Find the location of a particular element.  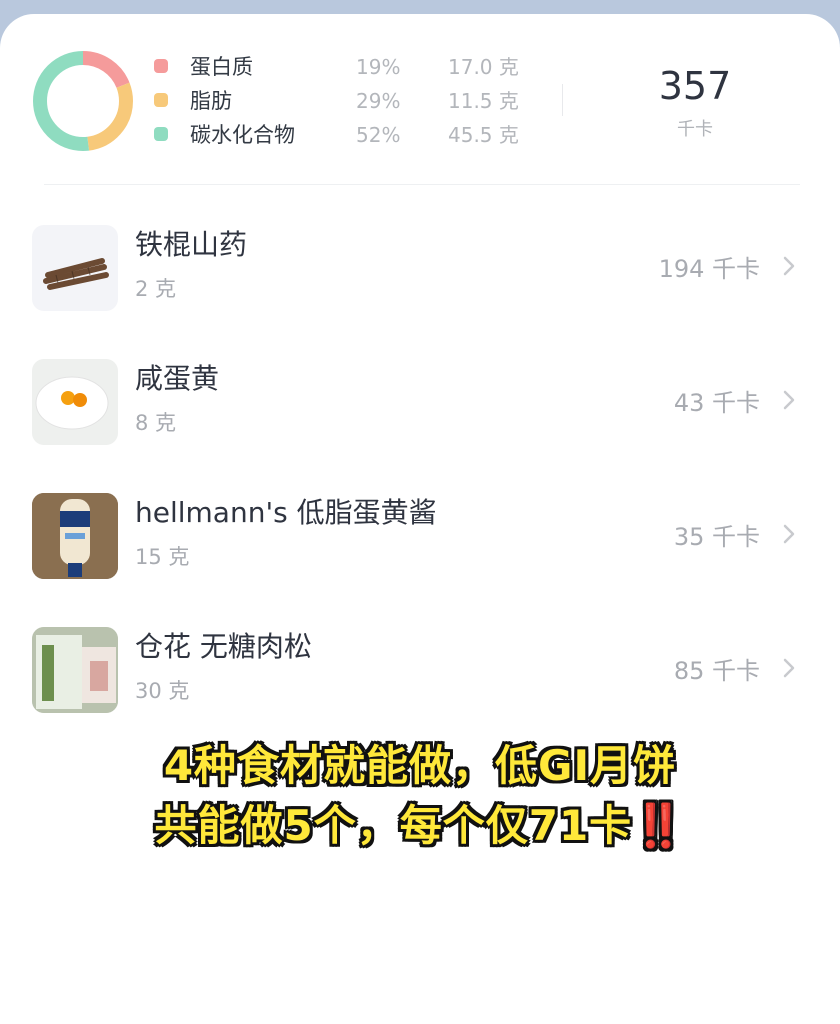

fat-dot-icon is located at coordinates (161, 100).